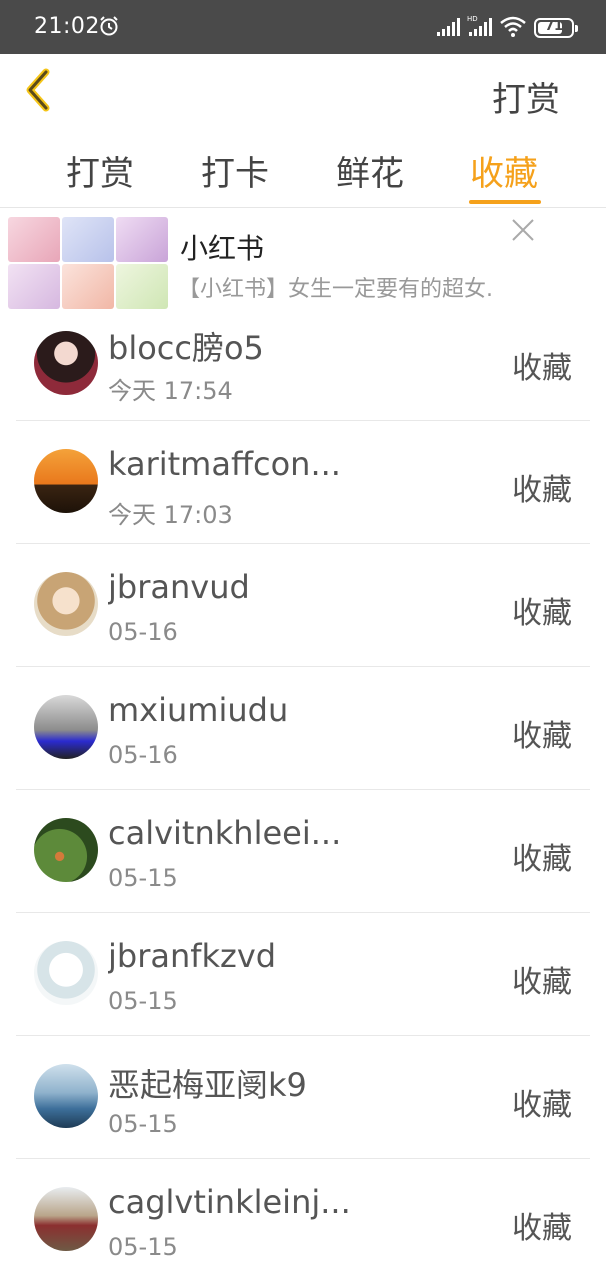 The width and height of the screenshot is (606, 1280). Describe the element at coordinates (179, 587) in the screenshot. I see `user-name: jbranvud` at that location.